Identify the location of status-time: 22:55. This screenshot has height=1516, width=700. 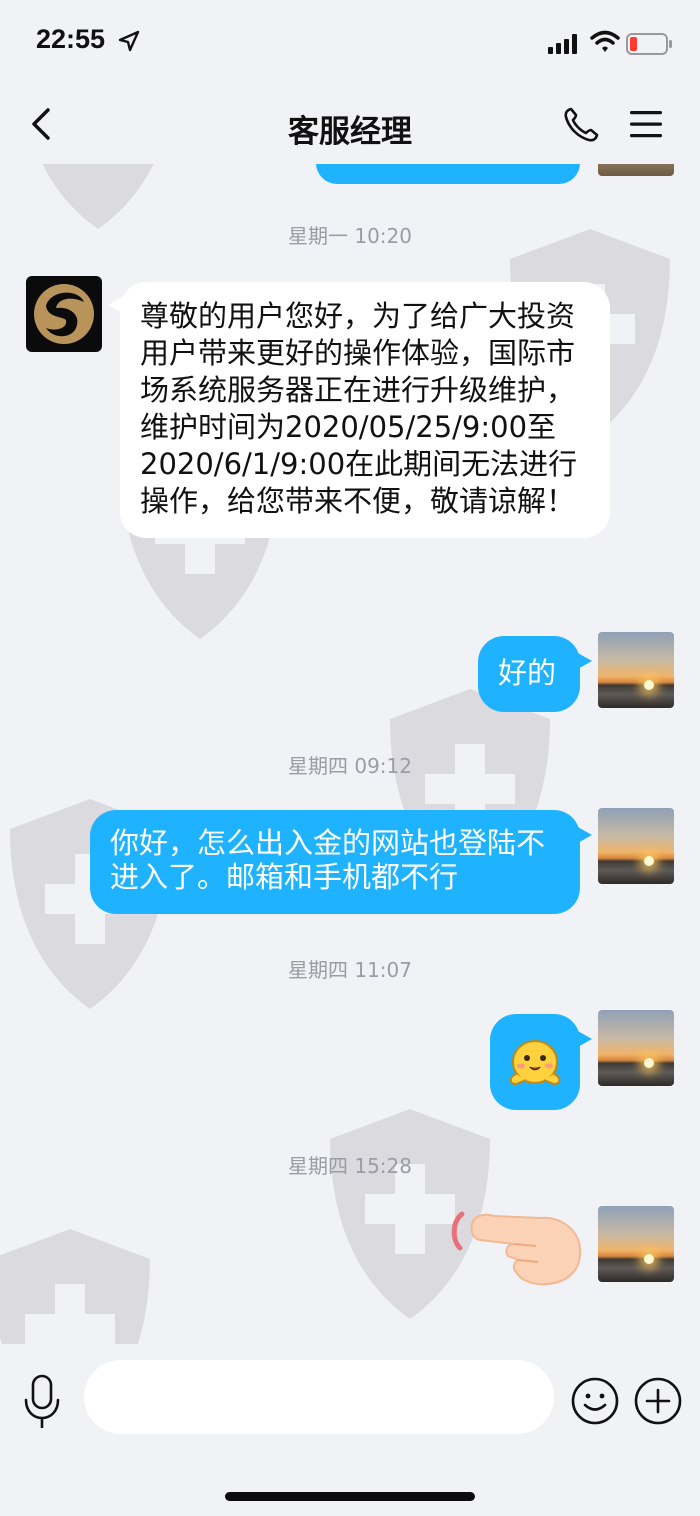
(71, 39).